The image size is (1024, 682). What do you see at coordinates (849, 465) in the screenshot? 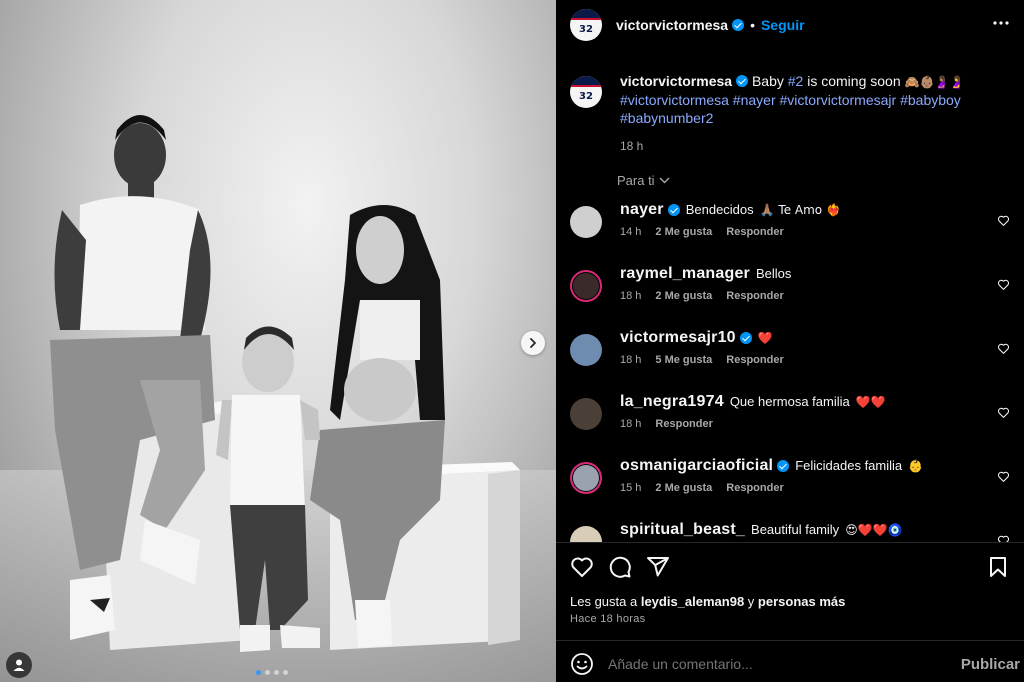
I see `comment-text: Felicidades familia` at bounding box center [849, 465].